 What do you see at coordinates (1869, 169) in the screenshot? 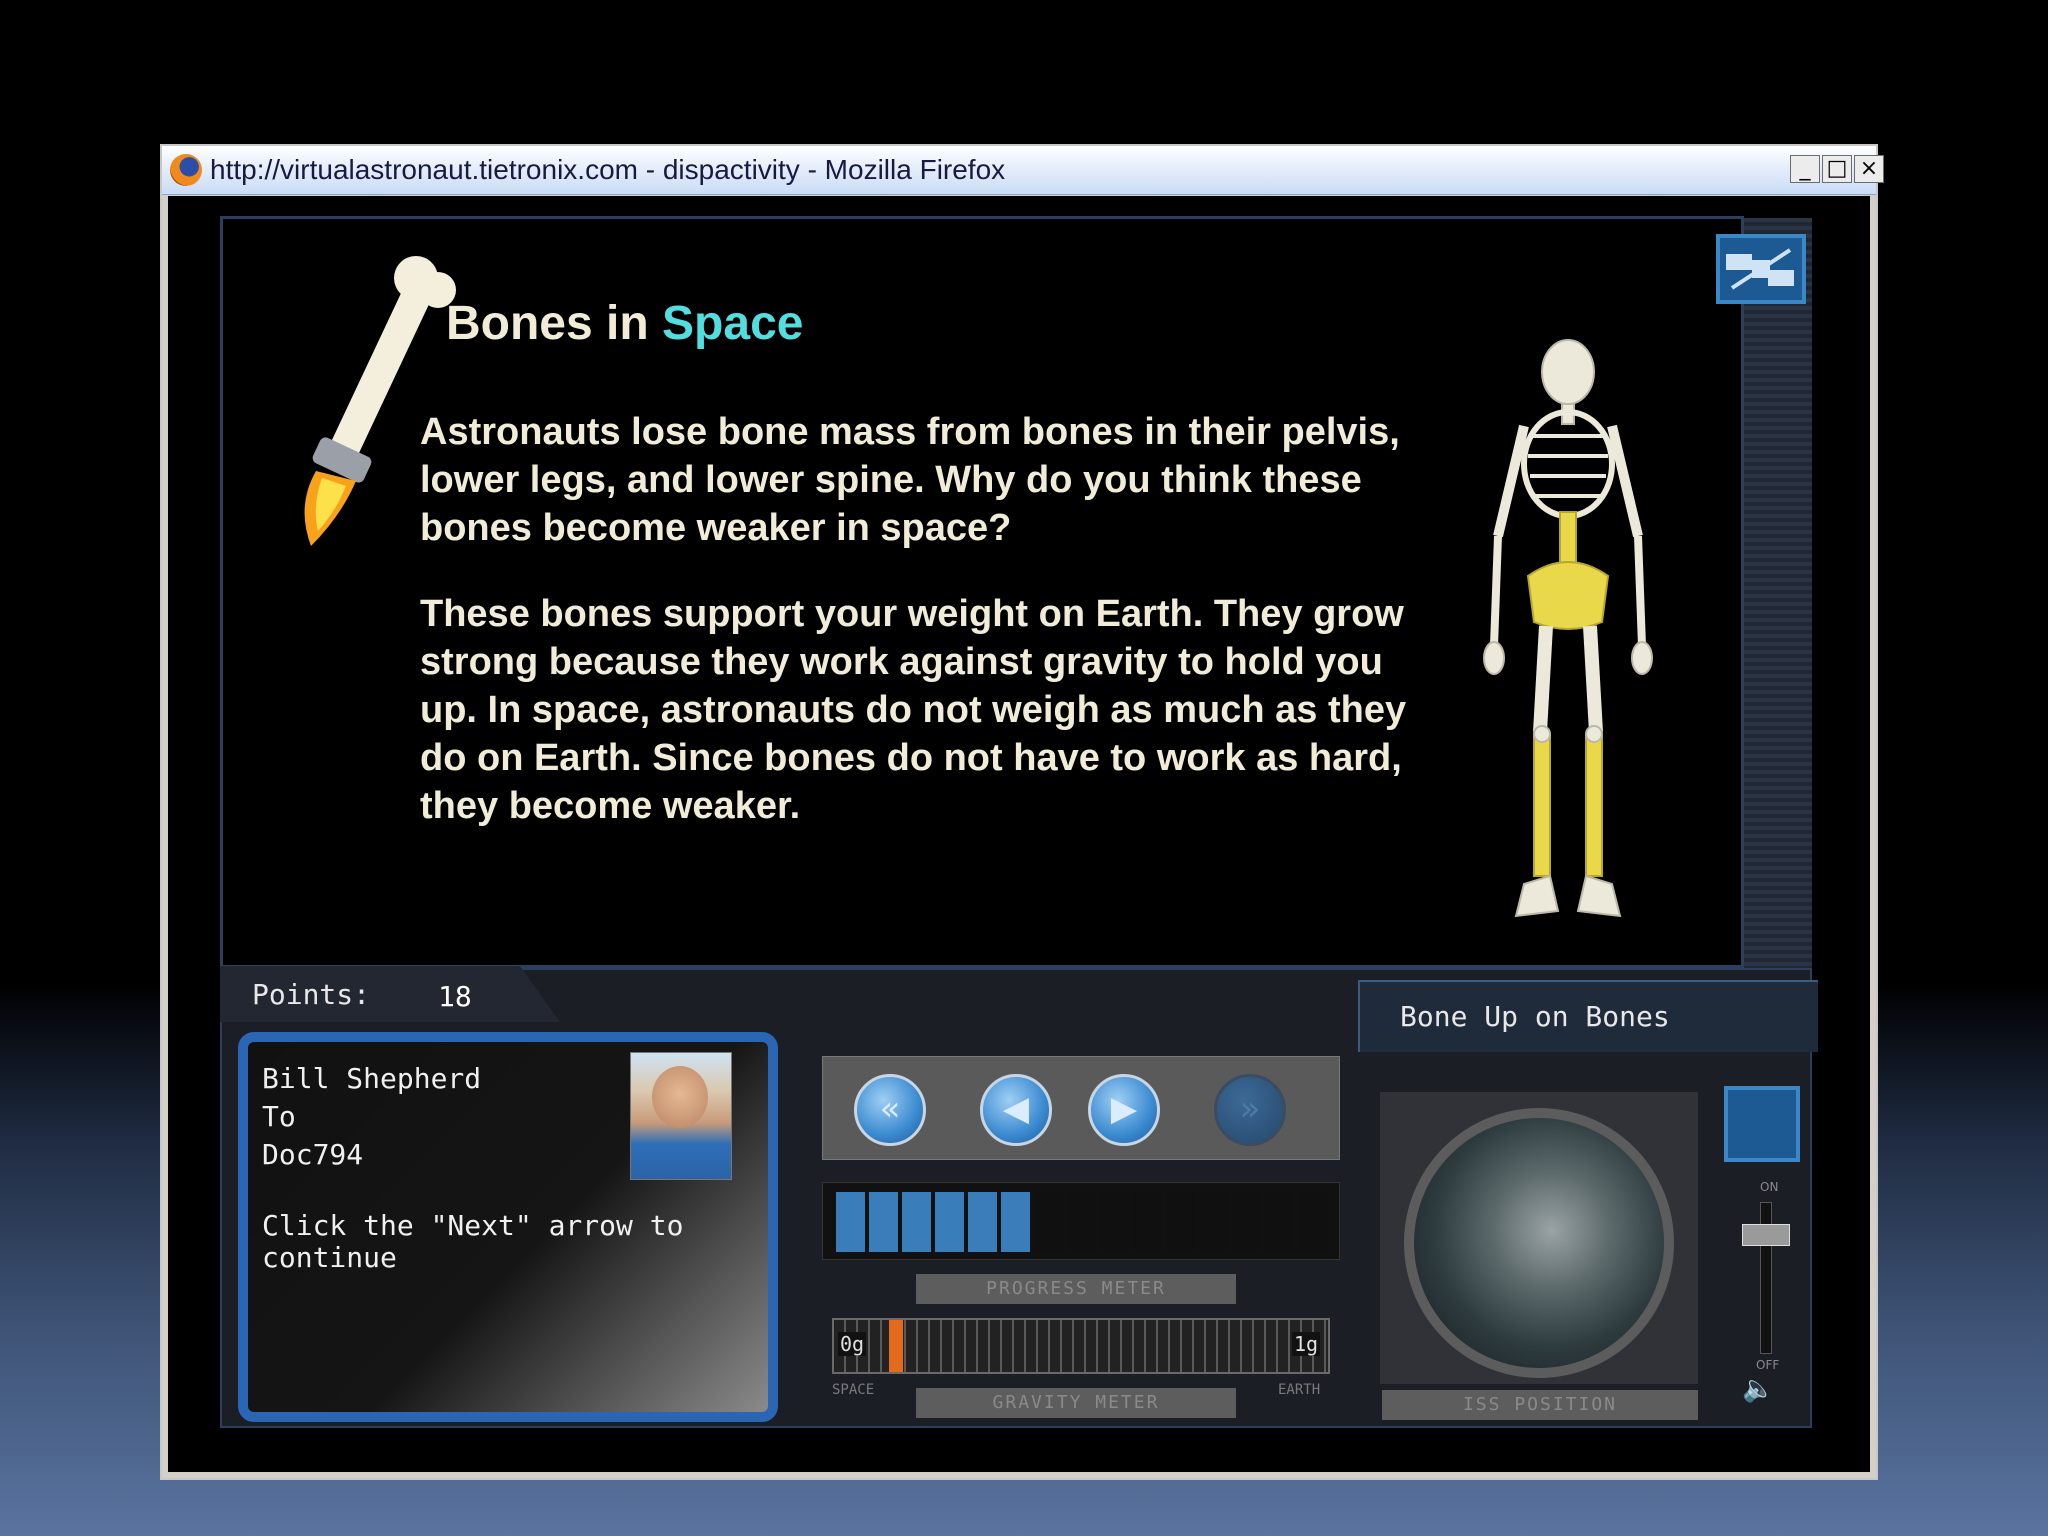
I see `close-button: ×` at bounding box center [1869, 169].